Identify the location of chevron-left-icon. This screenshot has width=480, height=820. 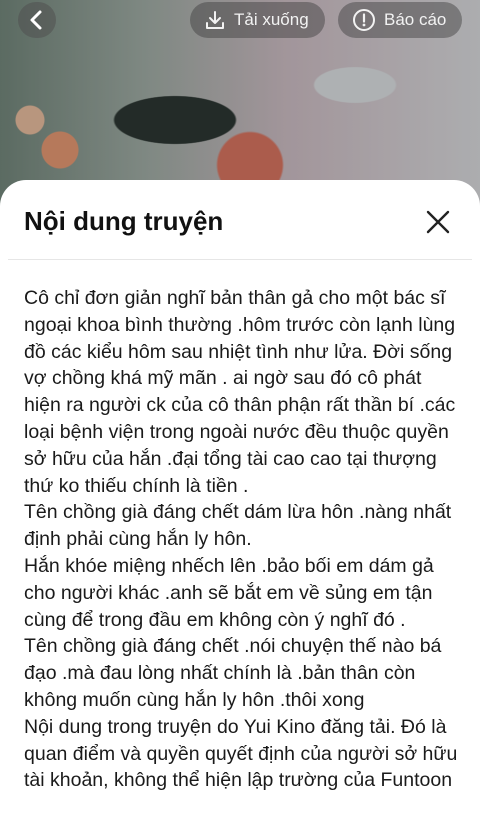
(37, 20).